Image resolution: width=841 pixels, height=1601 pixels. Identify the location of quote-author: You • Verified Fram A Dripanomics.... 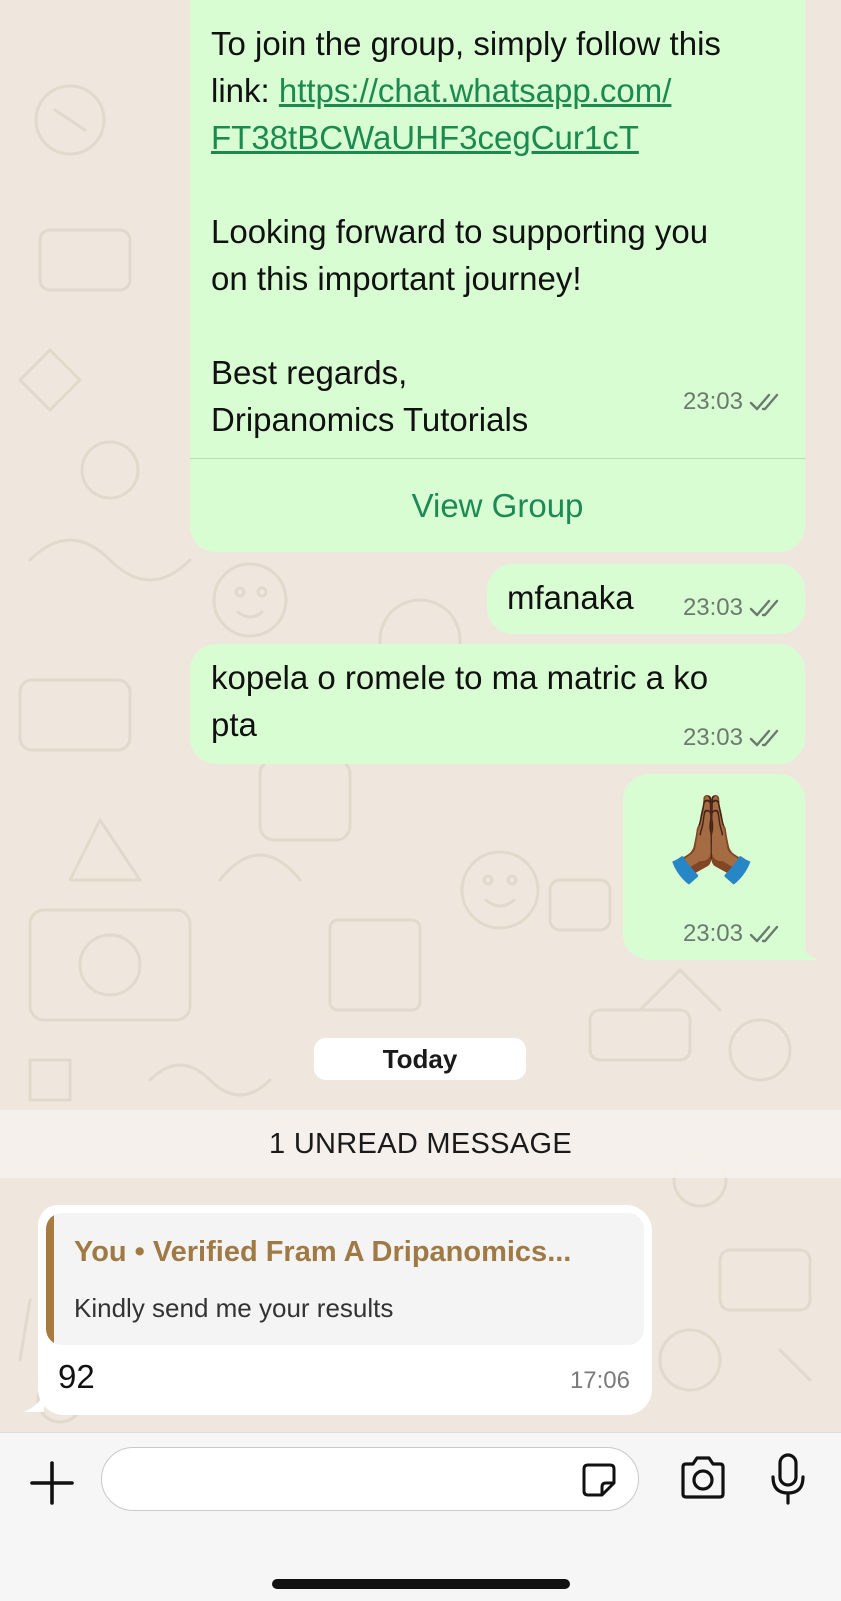
(323, 1252).